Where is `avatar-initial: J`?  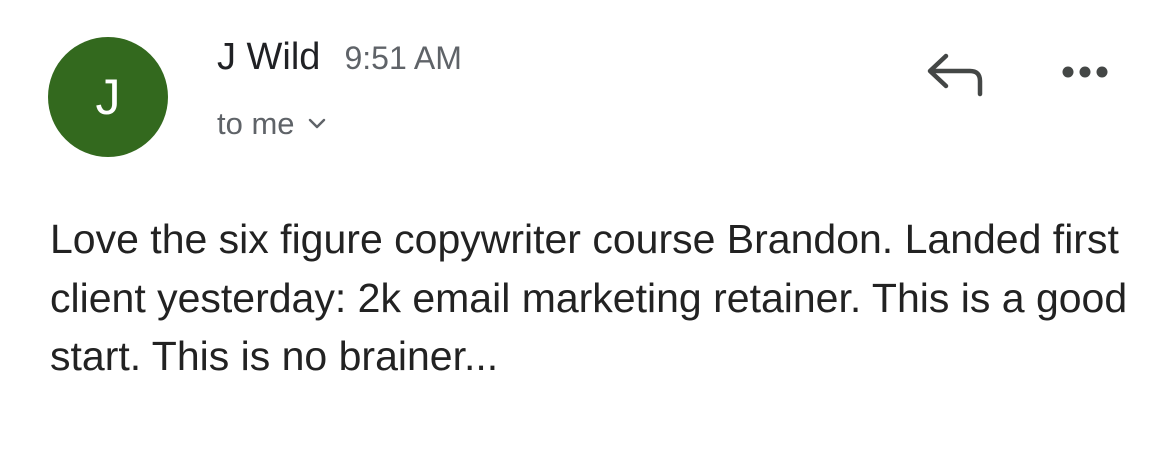
avatar-initial: J is located at coordinates (108, 97).